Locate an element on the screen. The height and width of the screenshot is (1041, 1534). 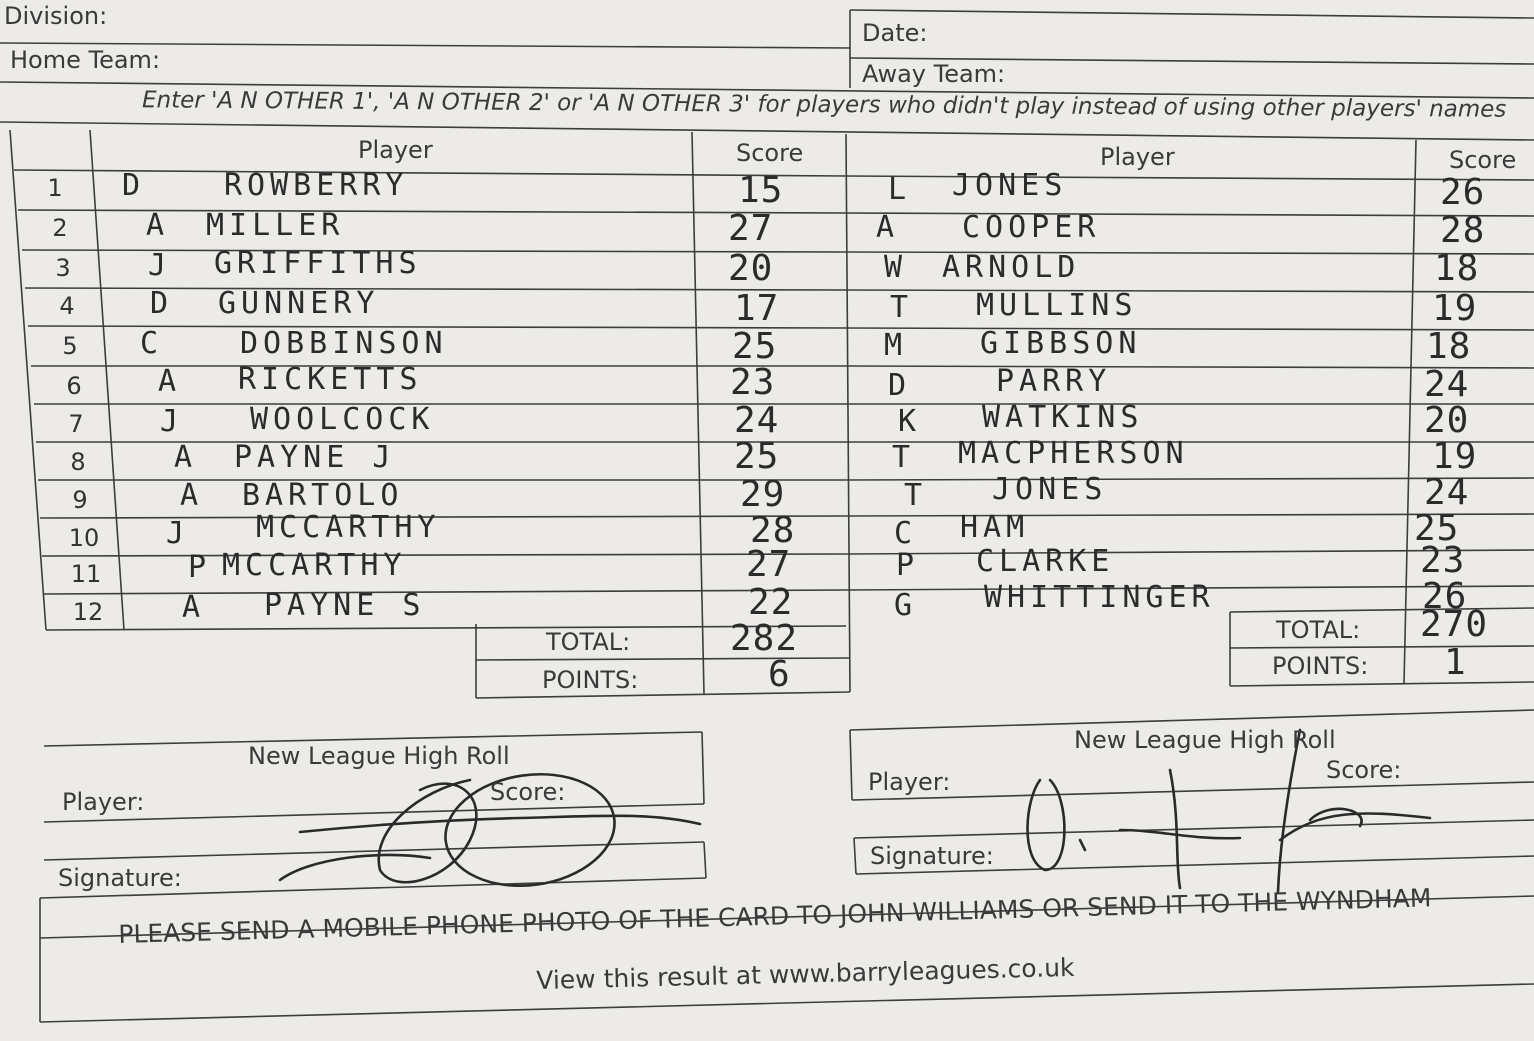
home-score: 17 is located at coordinates (757, 308).